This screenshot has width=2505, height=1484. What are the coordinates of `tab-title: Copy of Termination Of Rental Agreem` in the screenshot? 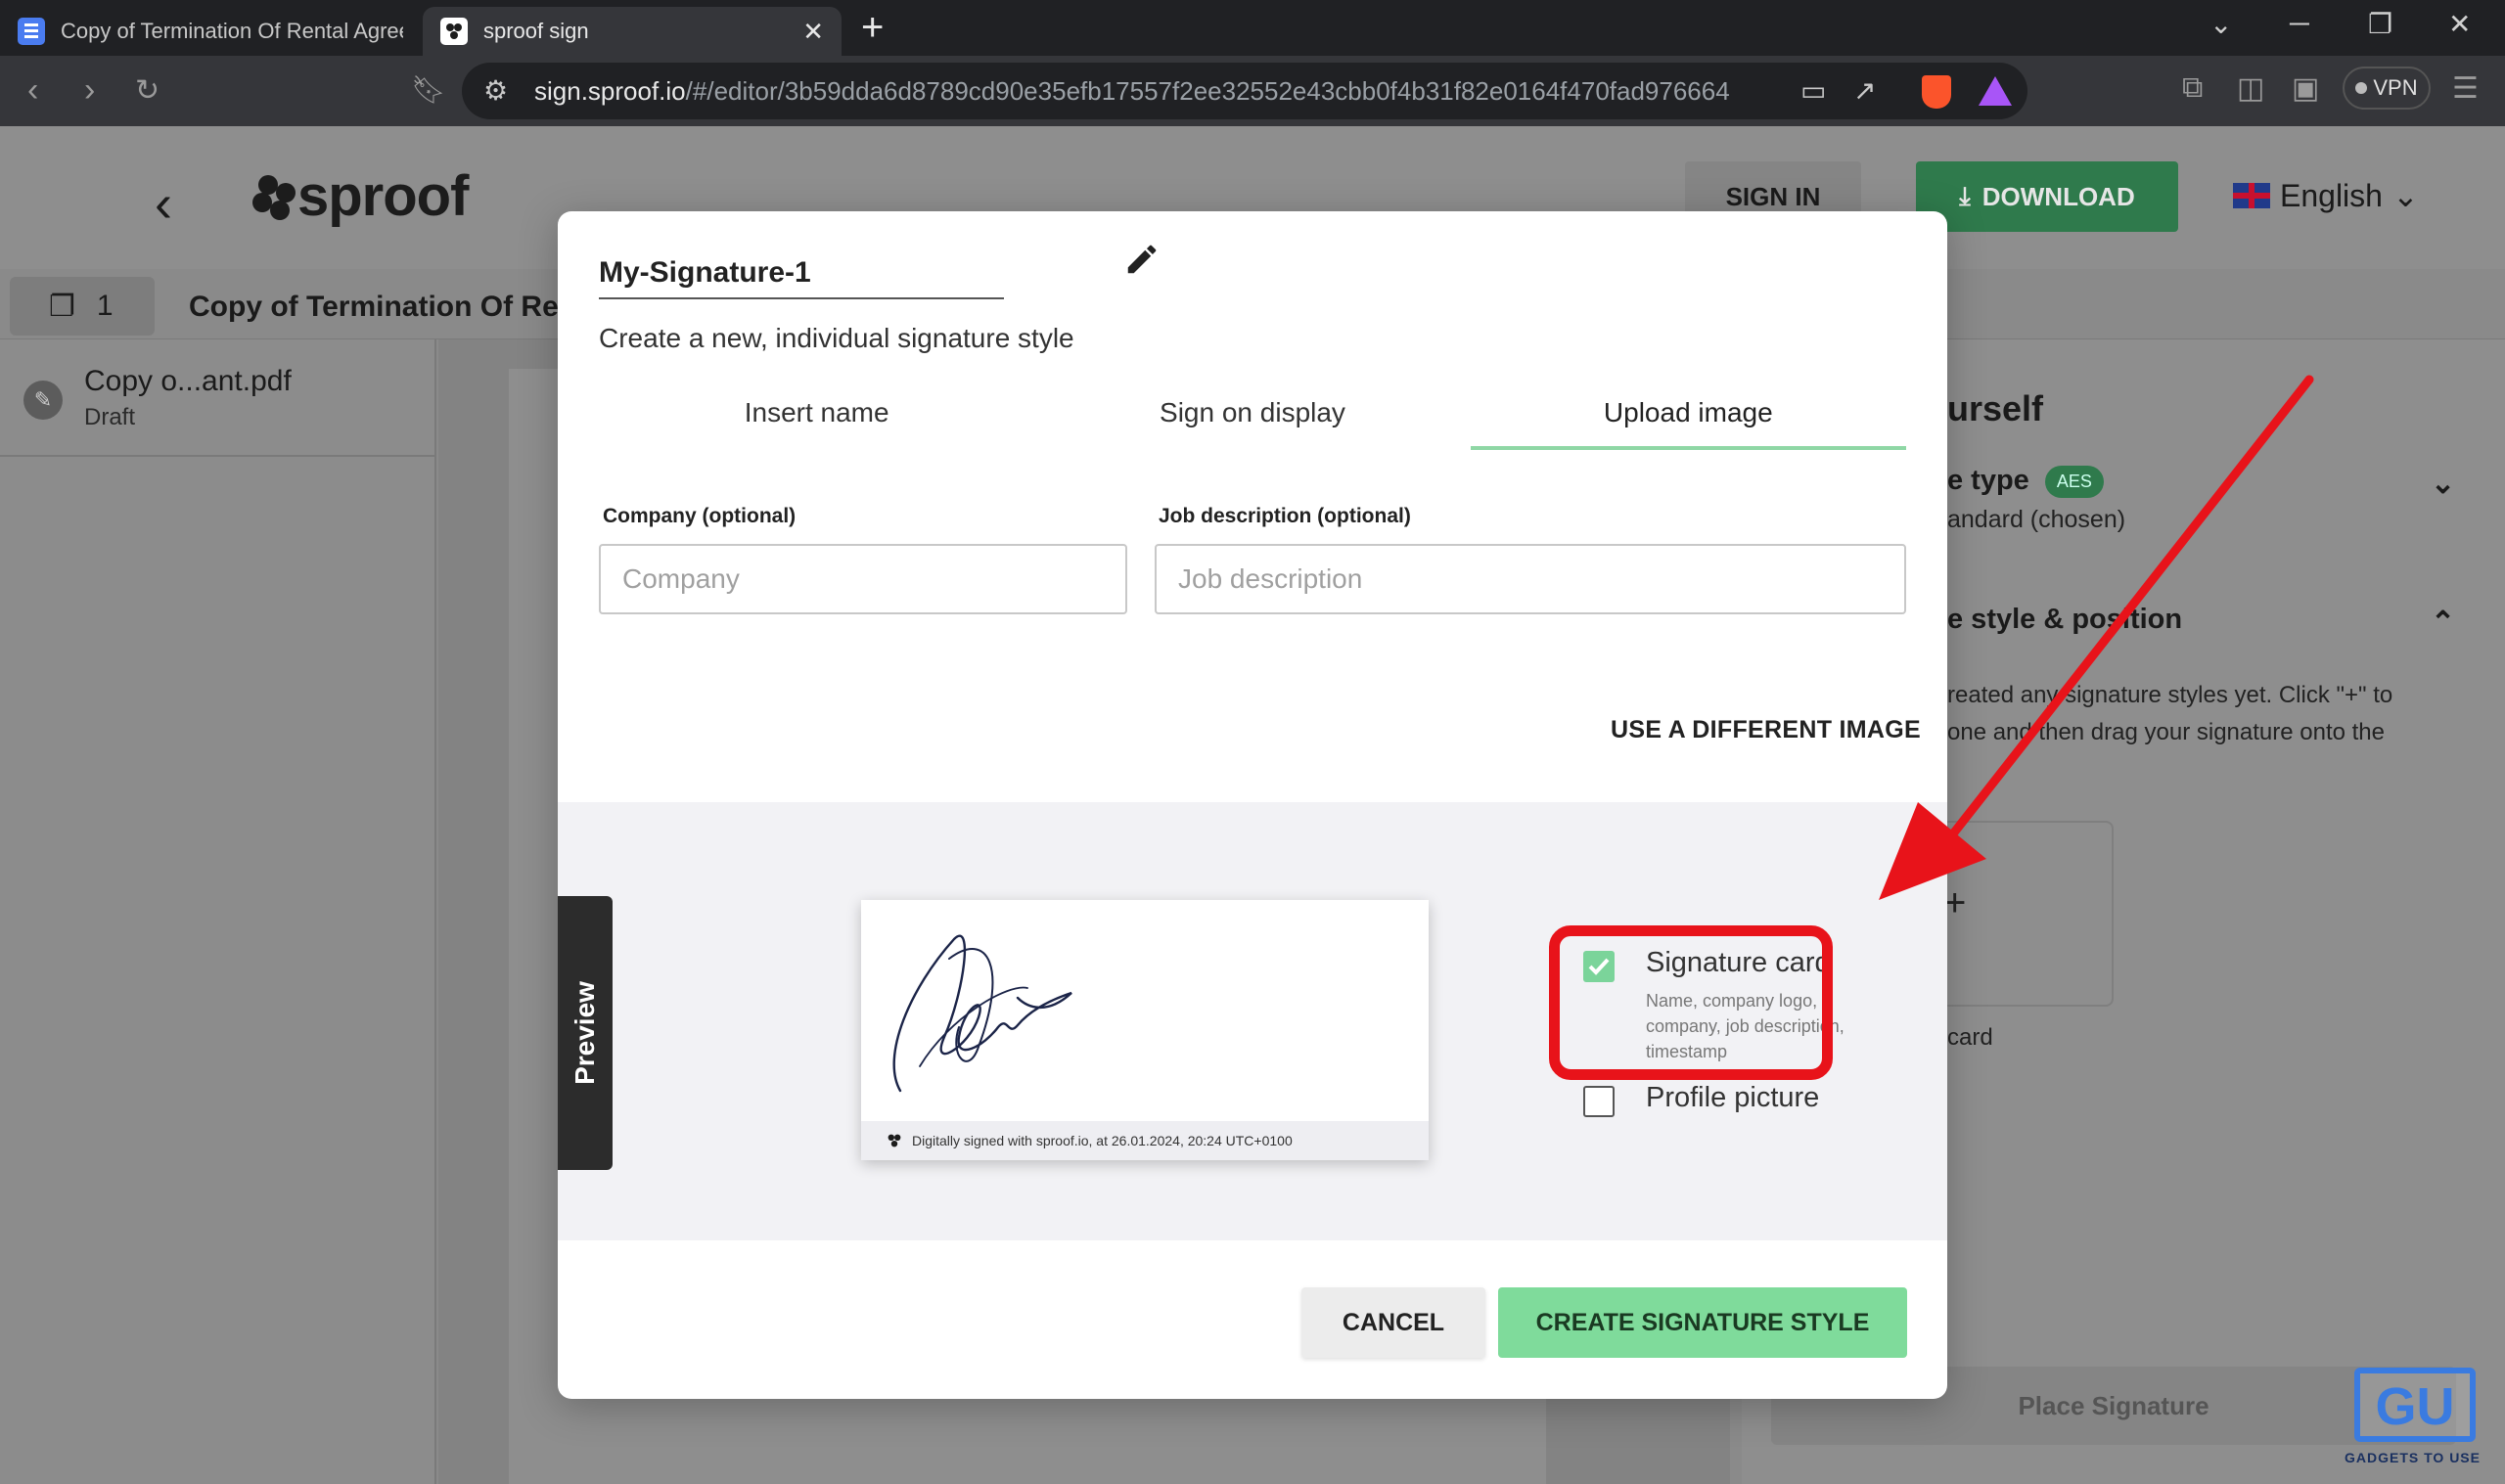 It's located at (232, 31).